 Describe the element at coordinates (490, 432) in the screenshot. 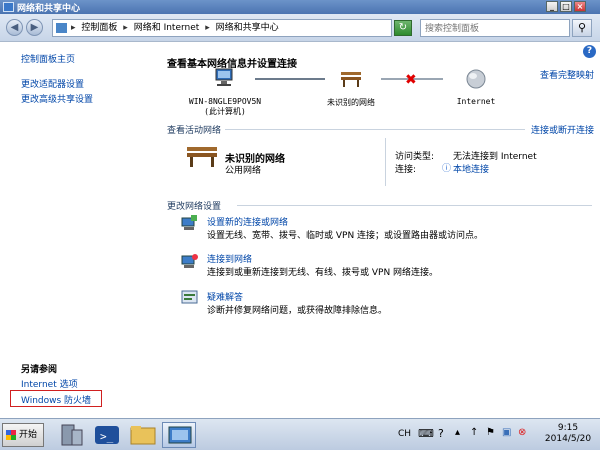

I see `flag-icon: ⚑` at that location.